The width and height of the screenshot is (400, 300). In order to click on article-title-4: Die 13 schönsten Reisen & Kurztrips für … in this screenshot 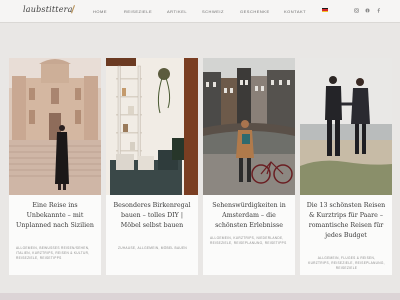, I will do `click(346, 221)`.